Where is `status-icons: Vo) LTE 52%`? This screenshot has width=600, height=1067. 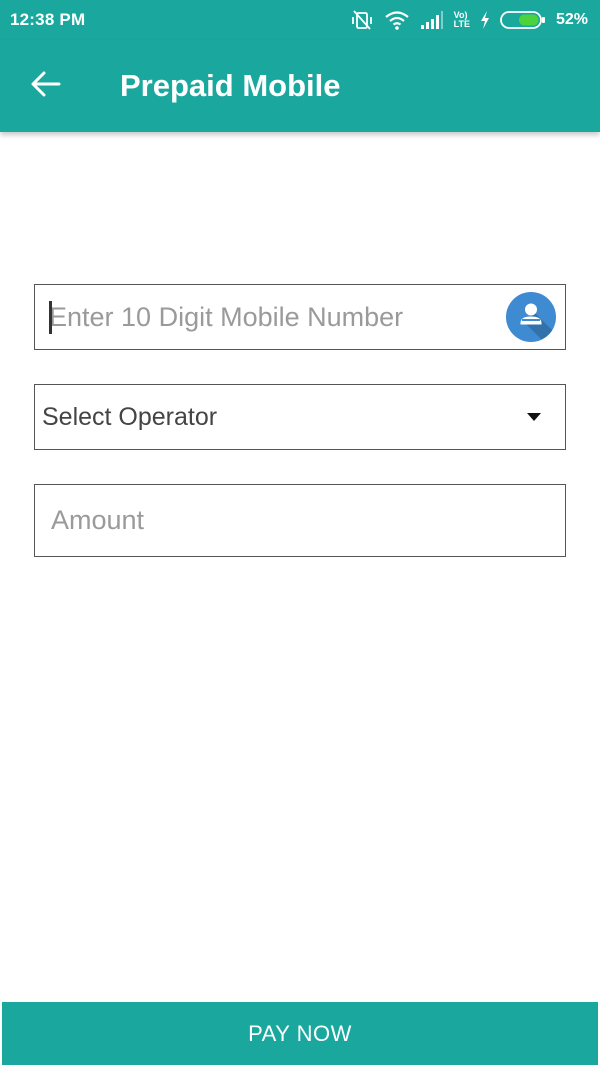 status-icons: Vo) LTE 52% is located at coordinates (469, 20).